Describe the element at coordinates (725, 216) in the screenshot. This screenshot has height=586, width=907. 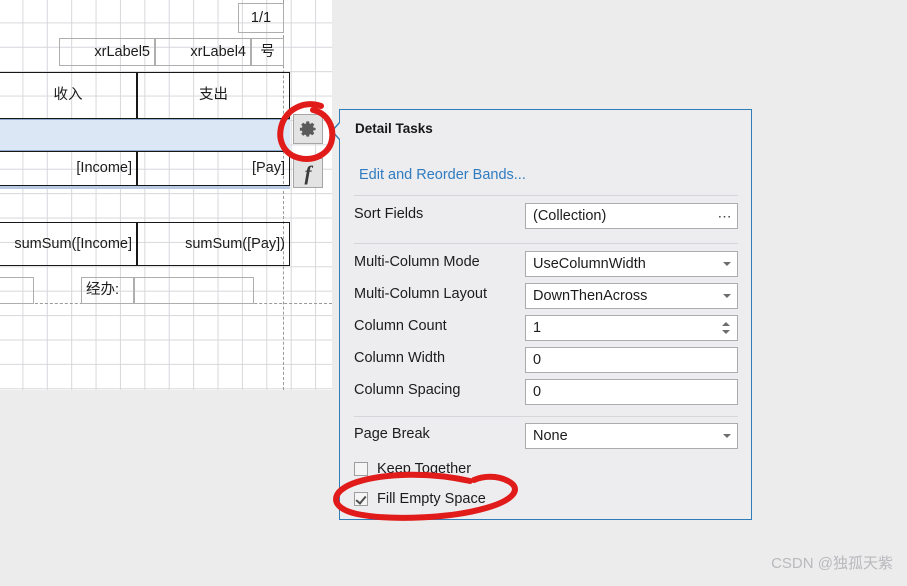
I see `ellipsis-button-sort-fields: ⋯` at that location.